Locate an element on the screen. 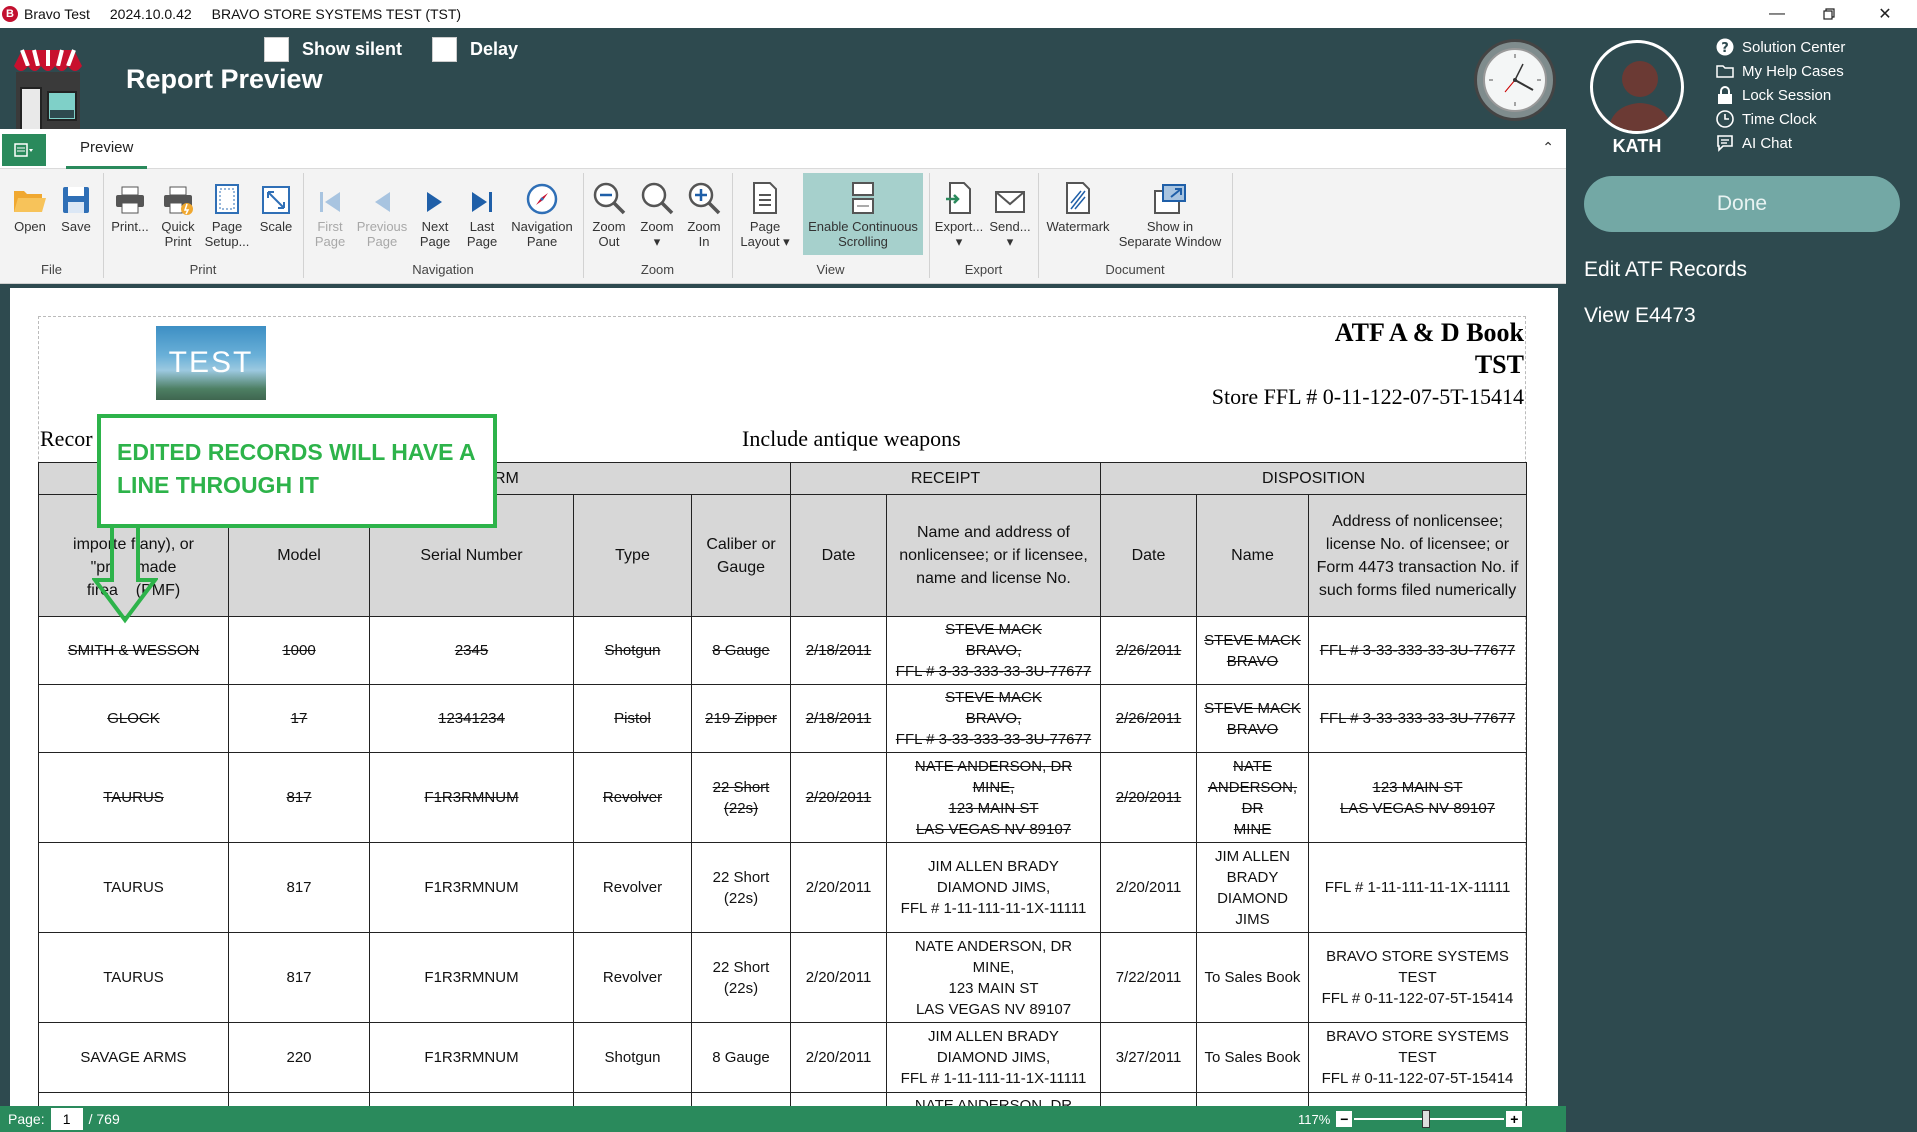 Image resolution: width=1917 pixels, height=1132 pixels. page-total: / 769 is located at coordinates (104, 1119).